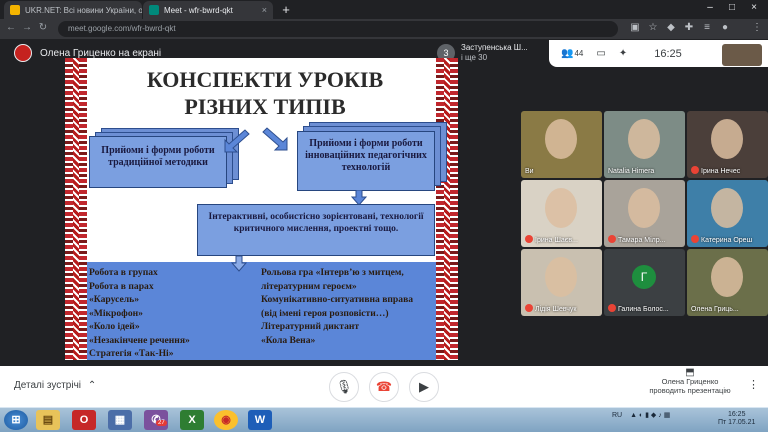 Image resolution: width=768 pixels, height=432 pixels. What do you see at coordinates (567, 53) in the screenshot?
I see `participants-icon: 👥` at bounding box center [567, 53].